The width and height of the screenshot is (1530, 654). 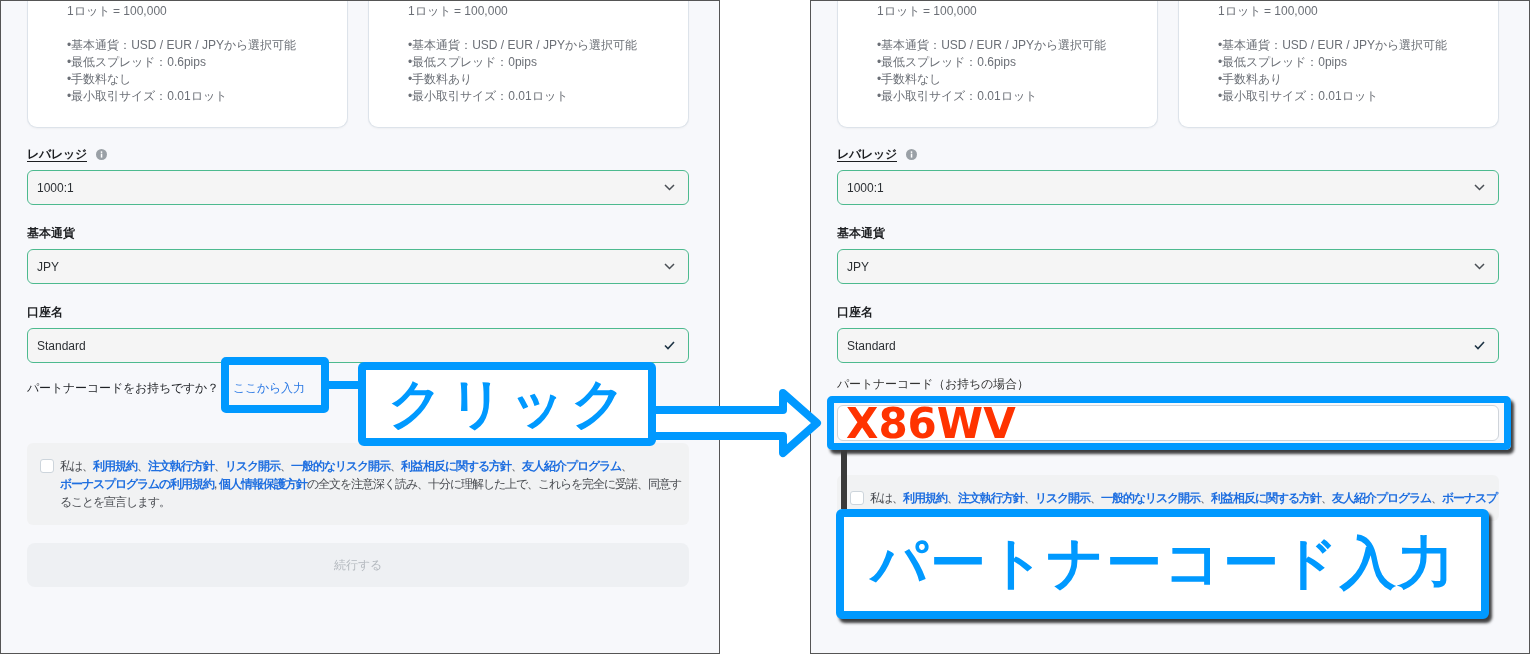 I want to click on callout-label: パートナーコード入力, so click(x=1162, y=564).